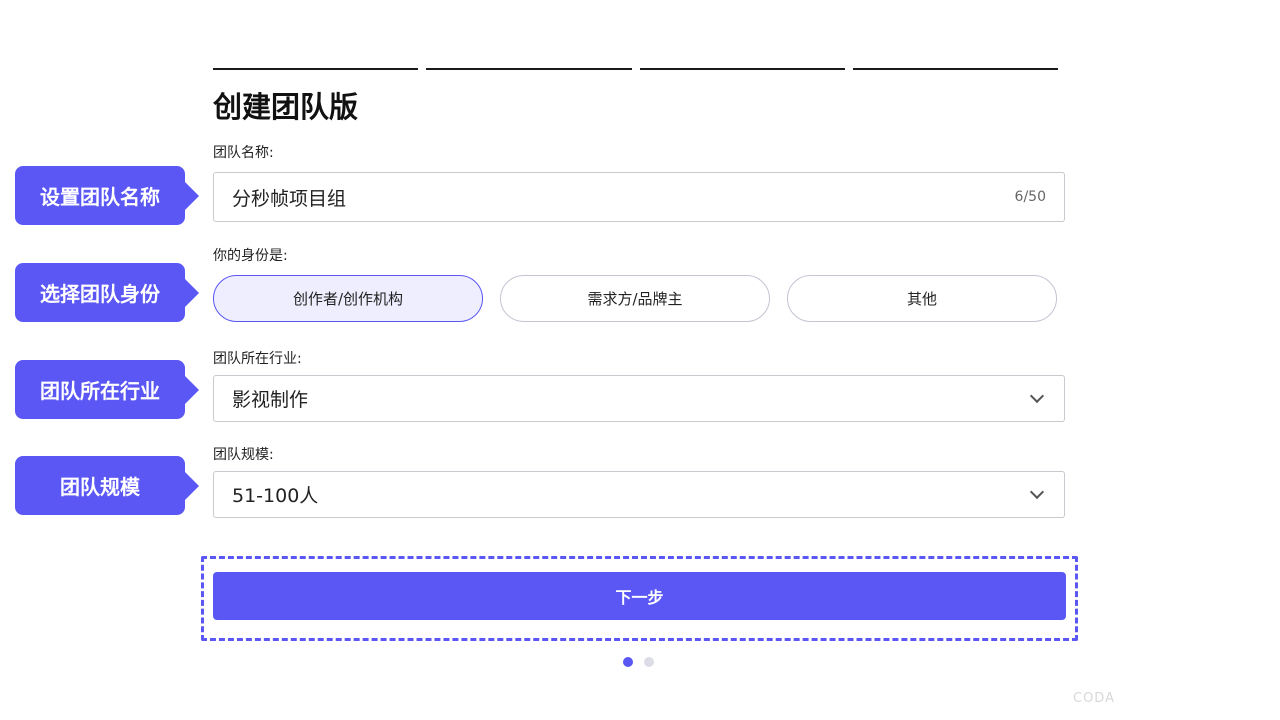  Describe the element at coordinates (250, 256) in the screenshot. I see `identity-label: 你的身份是:` at that location.